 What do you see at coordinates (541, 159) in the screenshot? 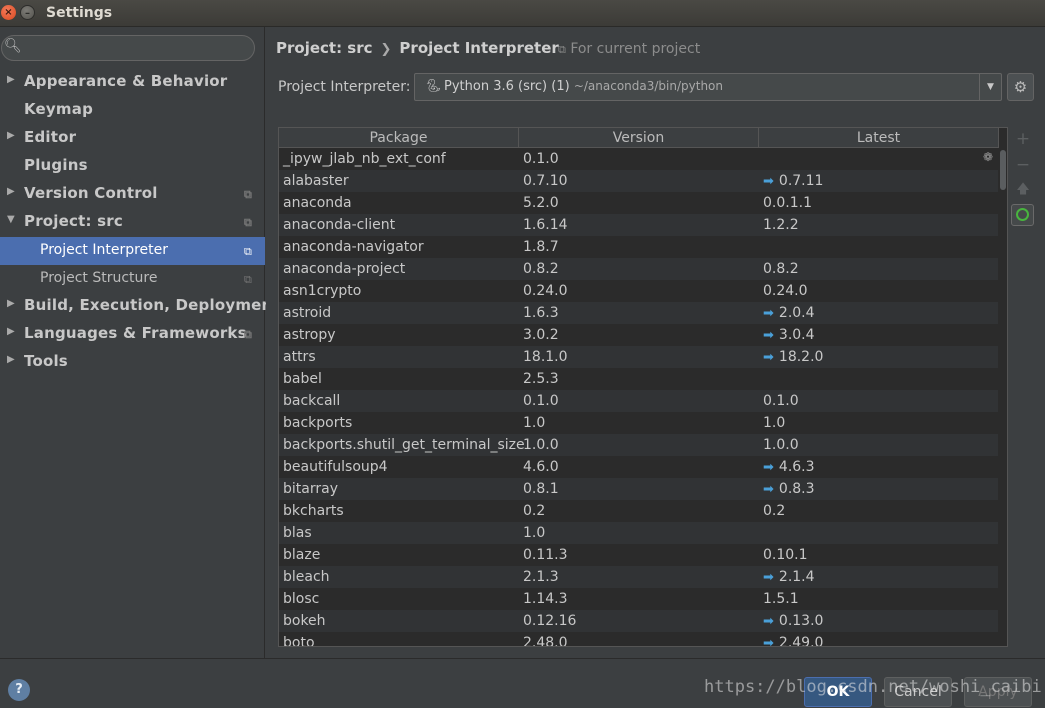
I see `version-cell: 0.1.0` at bounding box center [541, 159].